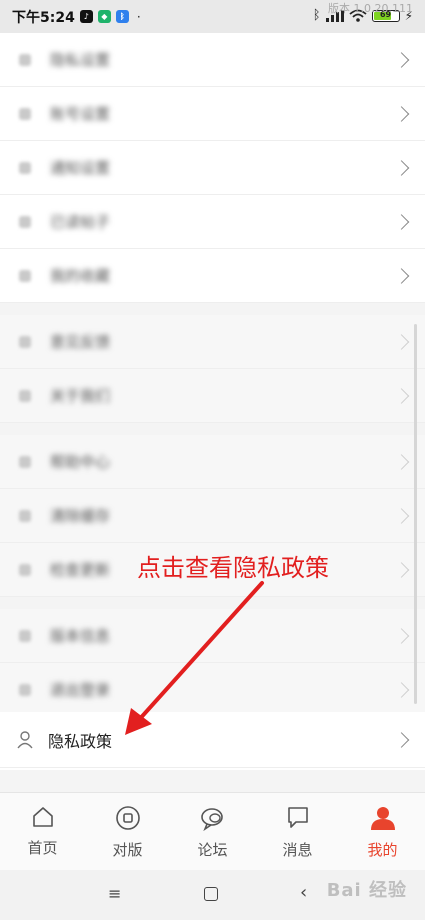 The width and height of the screenshot is (425, 920). I want to click on version-text: 版本 1.0.20.111, so click(370, 8).